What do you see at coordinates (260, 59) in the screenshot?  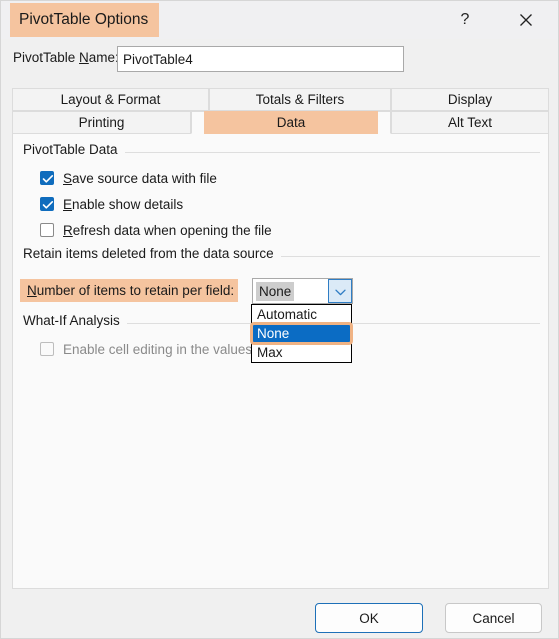 I see `pivottable-name-input` at bounding box center [260, 59].